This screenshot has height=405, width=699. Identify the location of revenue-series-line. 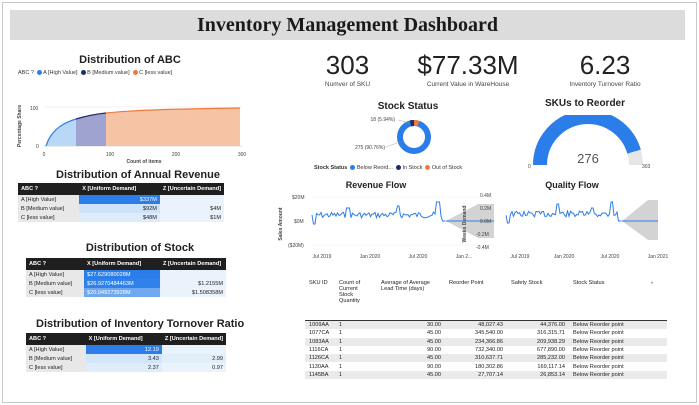
(378, 213).